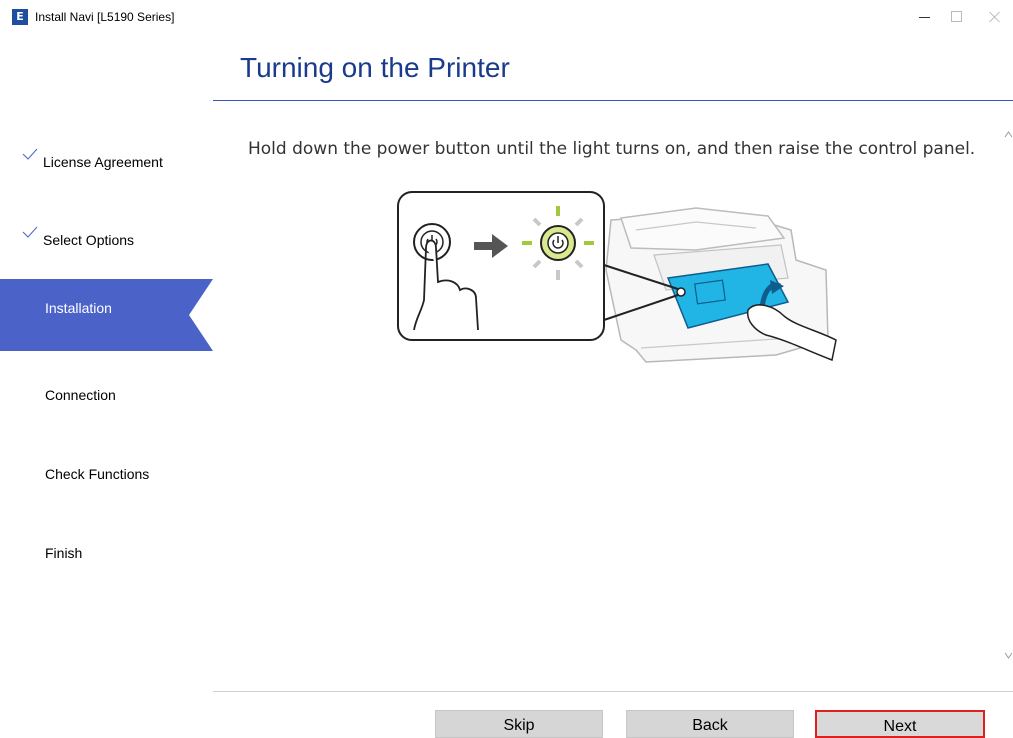  I want to click on app-icon: E, so click(20, 17).